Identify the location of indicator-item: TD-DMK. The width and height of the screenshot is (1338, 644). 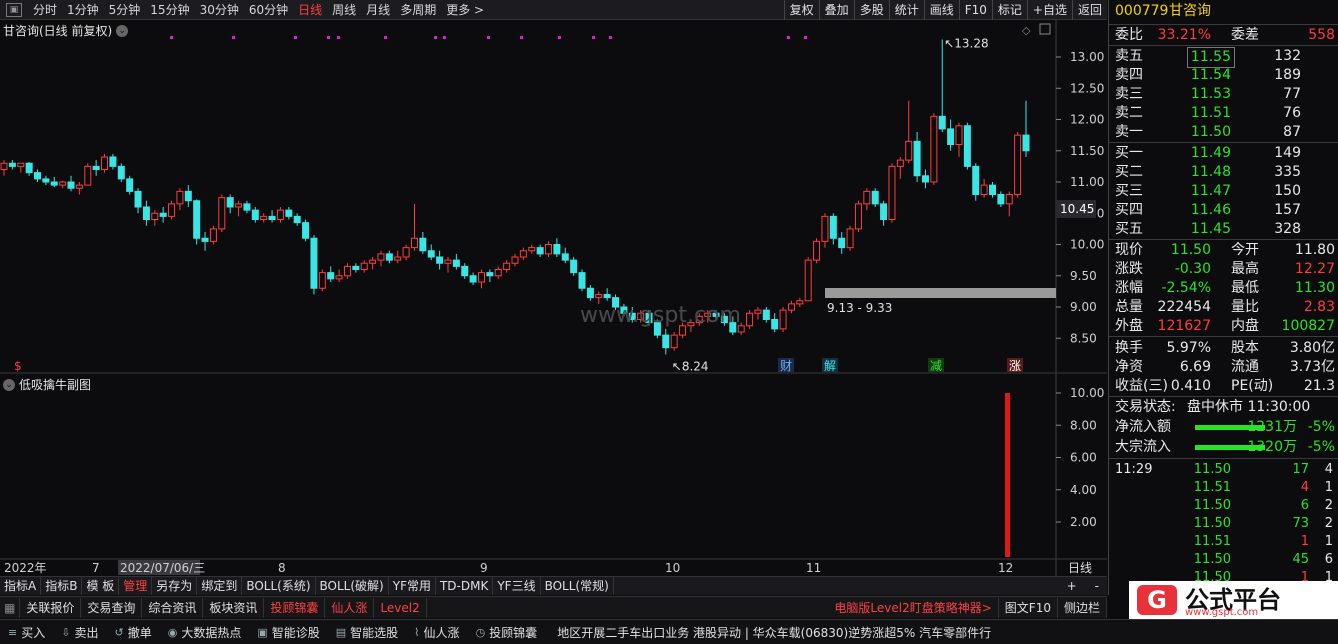
(465, 586).